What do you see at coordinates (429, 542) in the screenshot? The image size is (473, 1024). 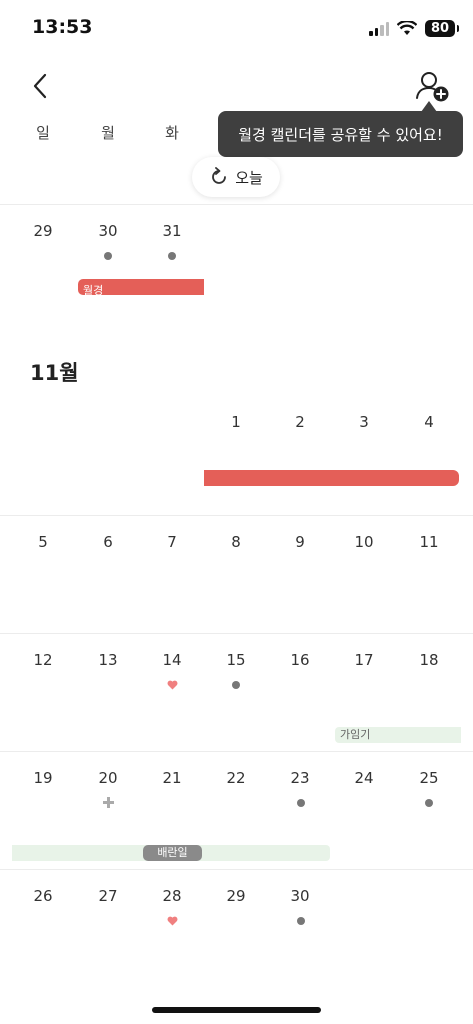 I see `day-nov-11: 11` at bounding box center [429, 542].